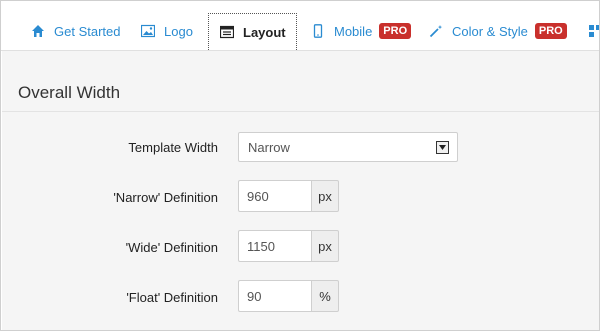 The height and width of the screenshot is (331, 600). What do you see at coordinates (353, 31) in the screenshot?
I see `tab-label: Mobile` at bounding box center [353, 31].